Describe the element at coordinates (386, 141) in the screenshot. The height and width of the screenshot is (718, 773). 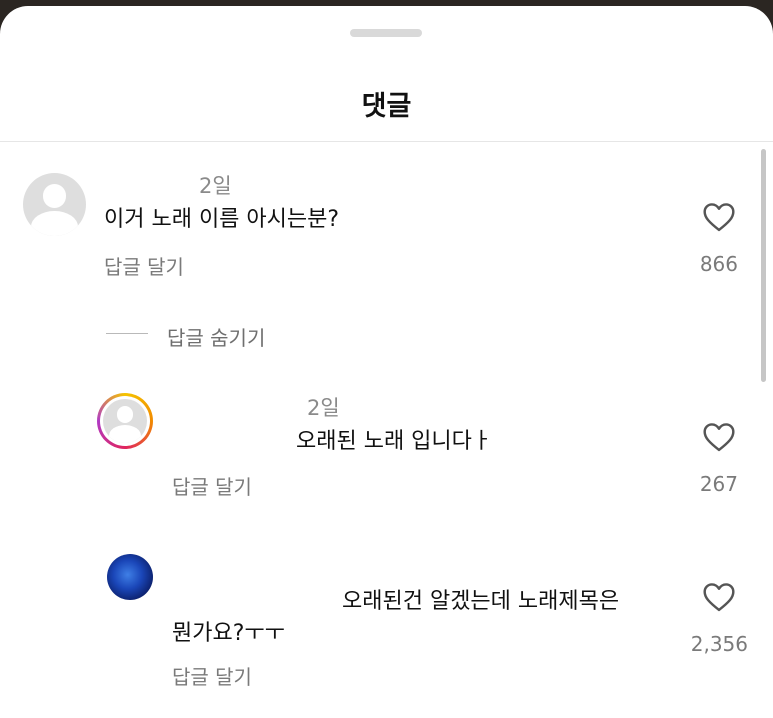
I see `title-divider` at that location.